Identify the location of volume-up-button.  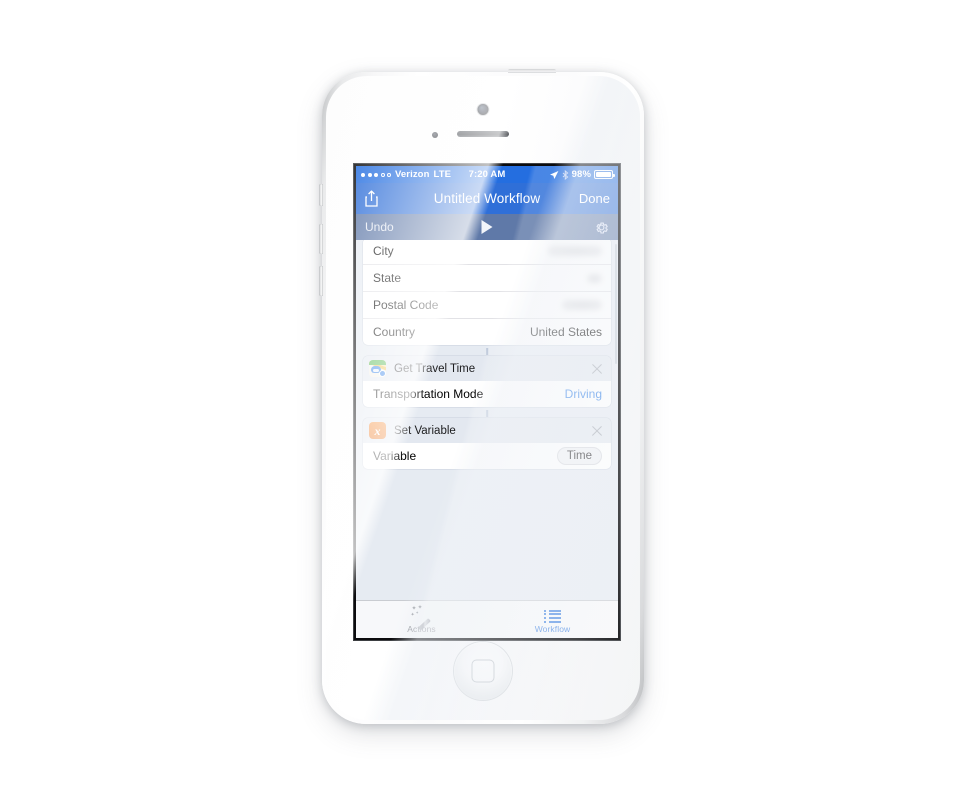
(321, 239).